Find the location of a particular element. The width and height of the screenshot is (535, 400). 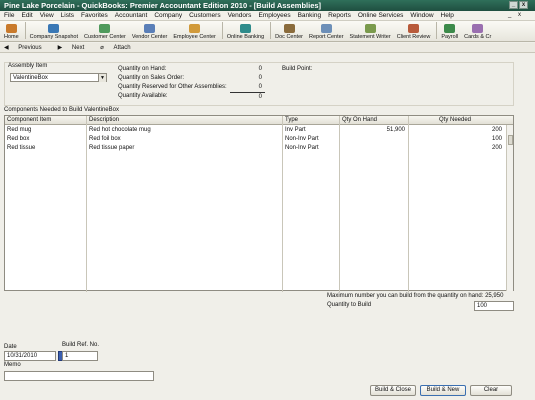

toolbar-vendor-center: Vendor Center is located at coordinates (149, 32).